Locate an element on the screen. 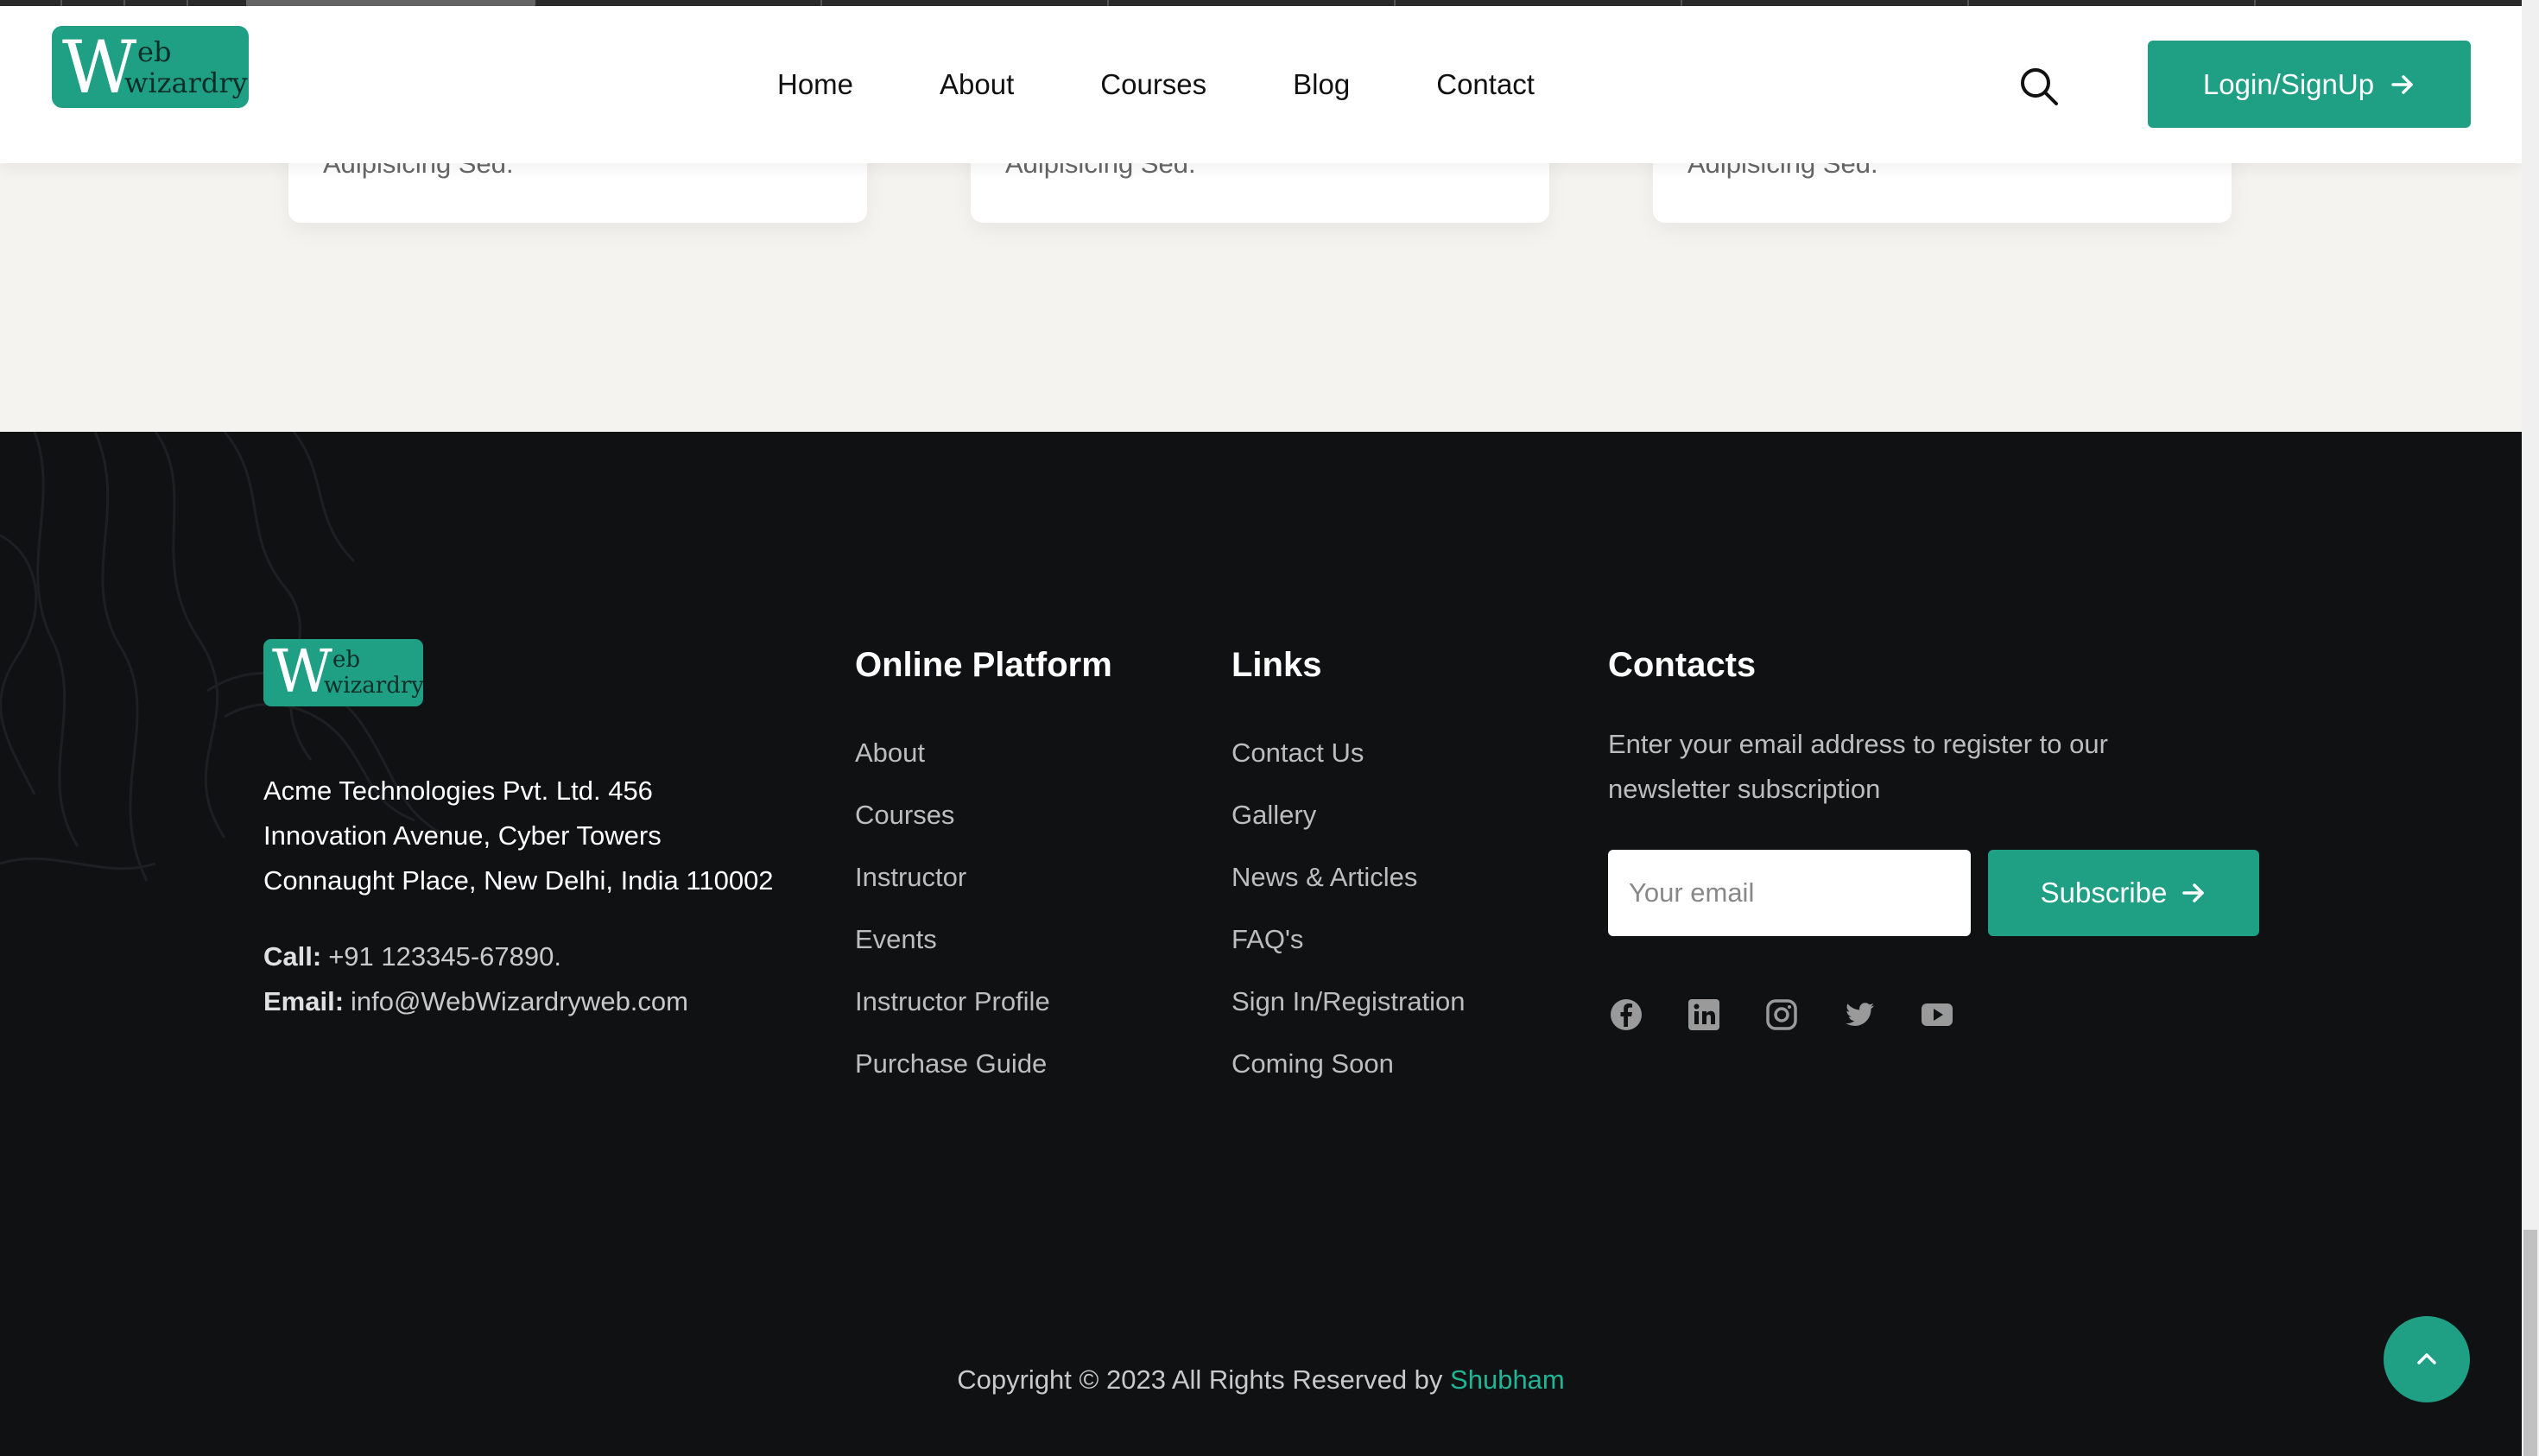  footer-logo: W eb wizardry is located at coordinates (343, 672).